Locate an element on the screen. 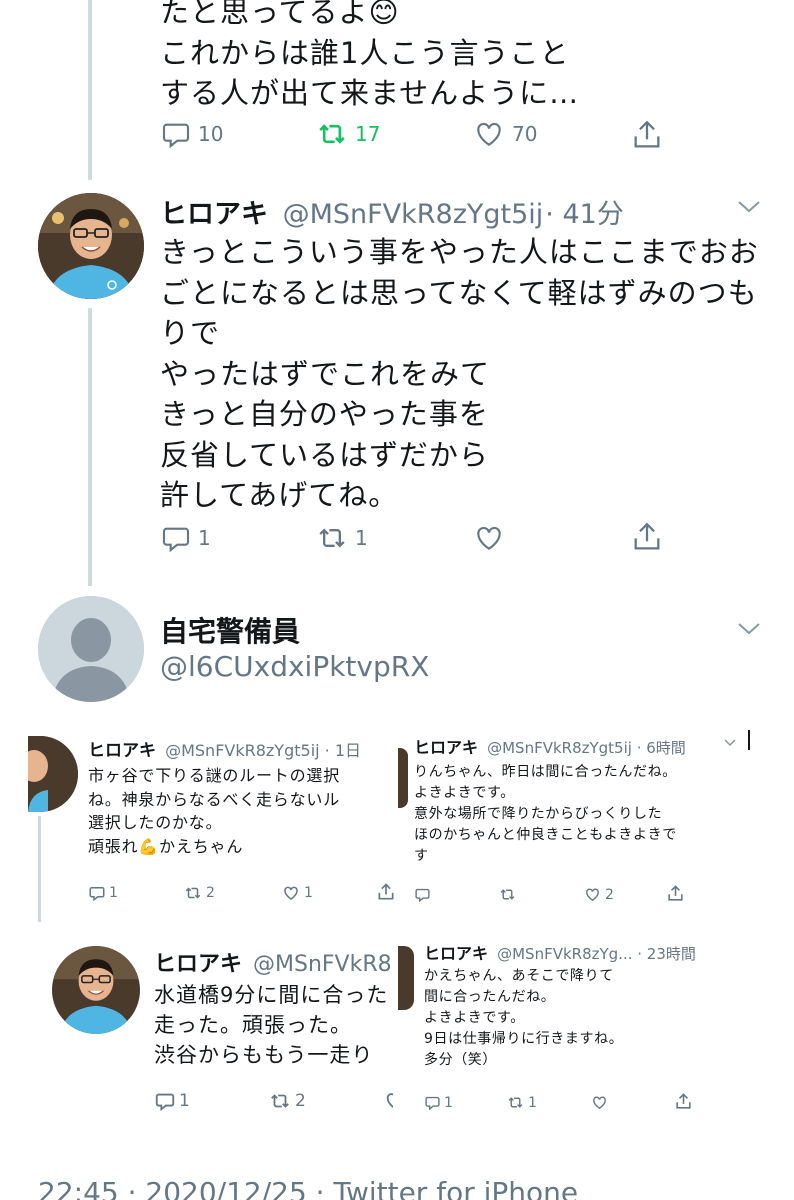  tweet-line: 市ヶ谷で下りる謎のルートの選択 is located at coordinates (214, 775).